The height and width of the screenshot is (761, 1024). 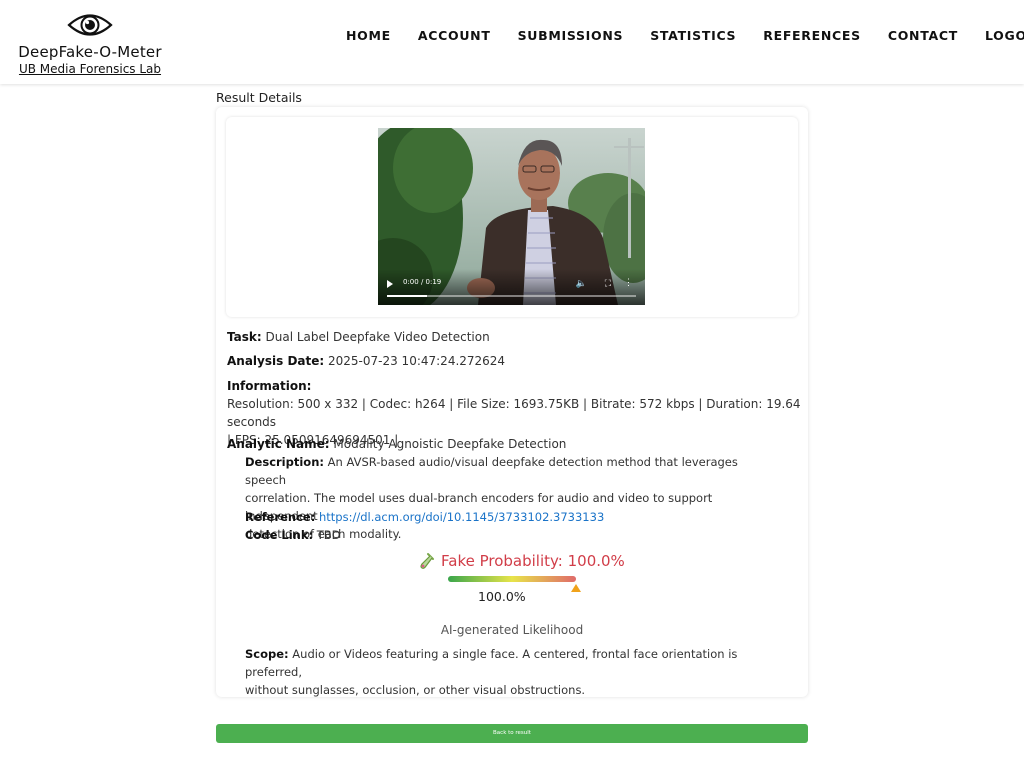 I want to click on eye-icon, so click(x=90, y=25).